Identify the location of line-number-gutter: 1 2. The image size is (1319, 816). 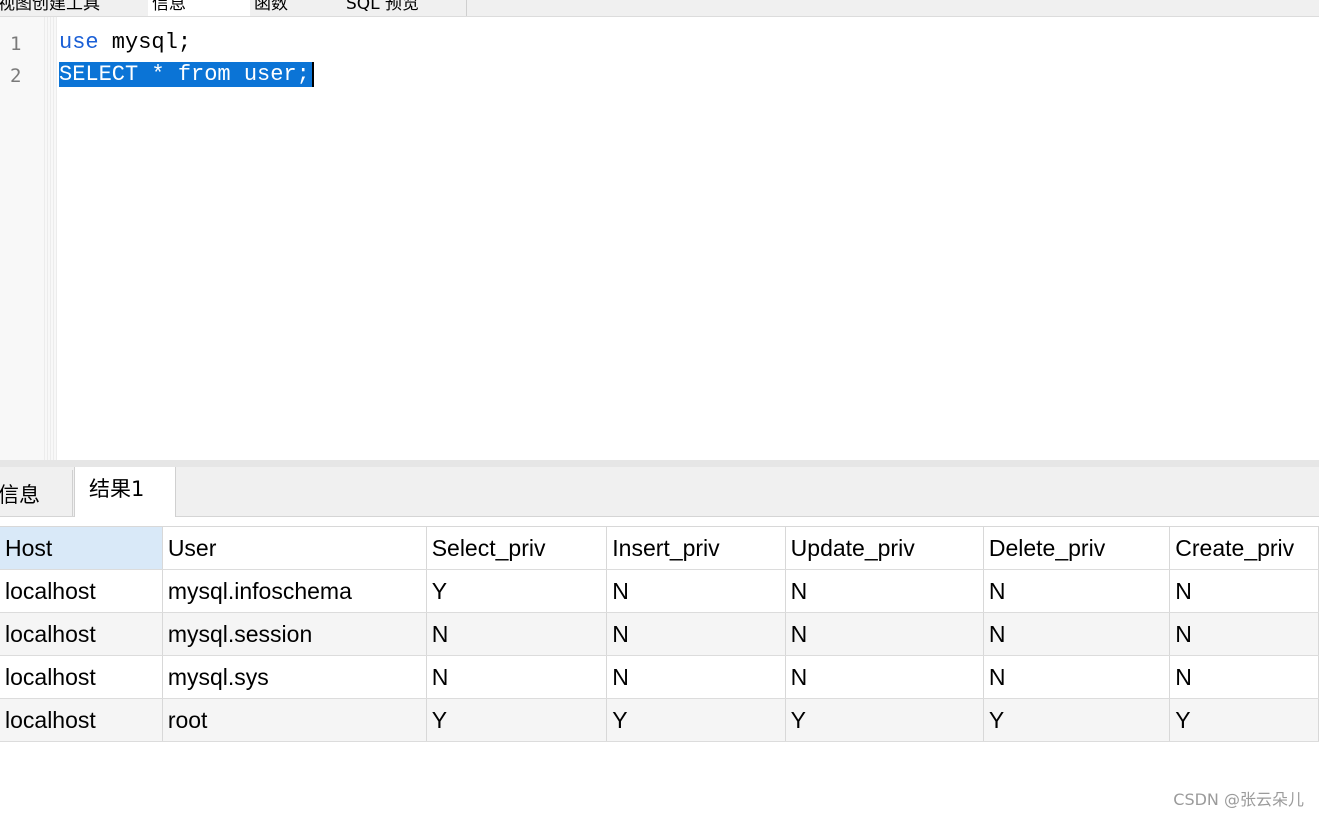
(28, 238).